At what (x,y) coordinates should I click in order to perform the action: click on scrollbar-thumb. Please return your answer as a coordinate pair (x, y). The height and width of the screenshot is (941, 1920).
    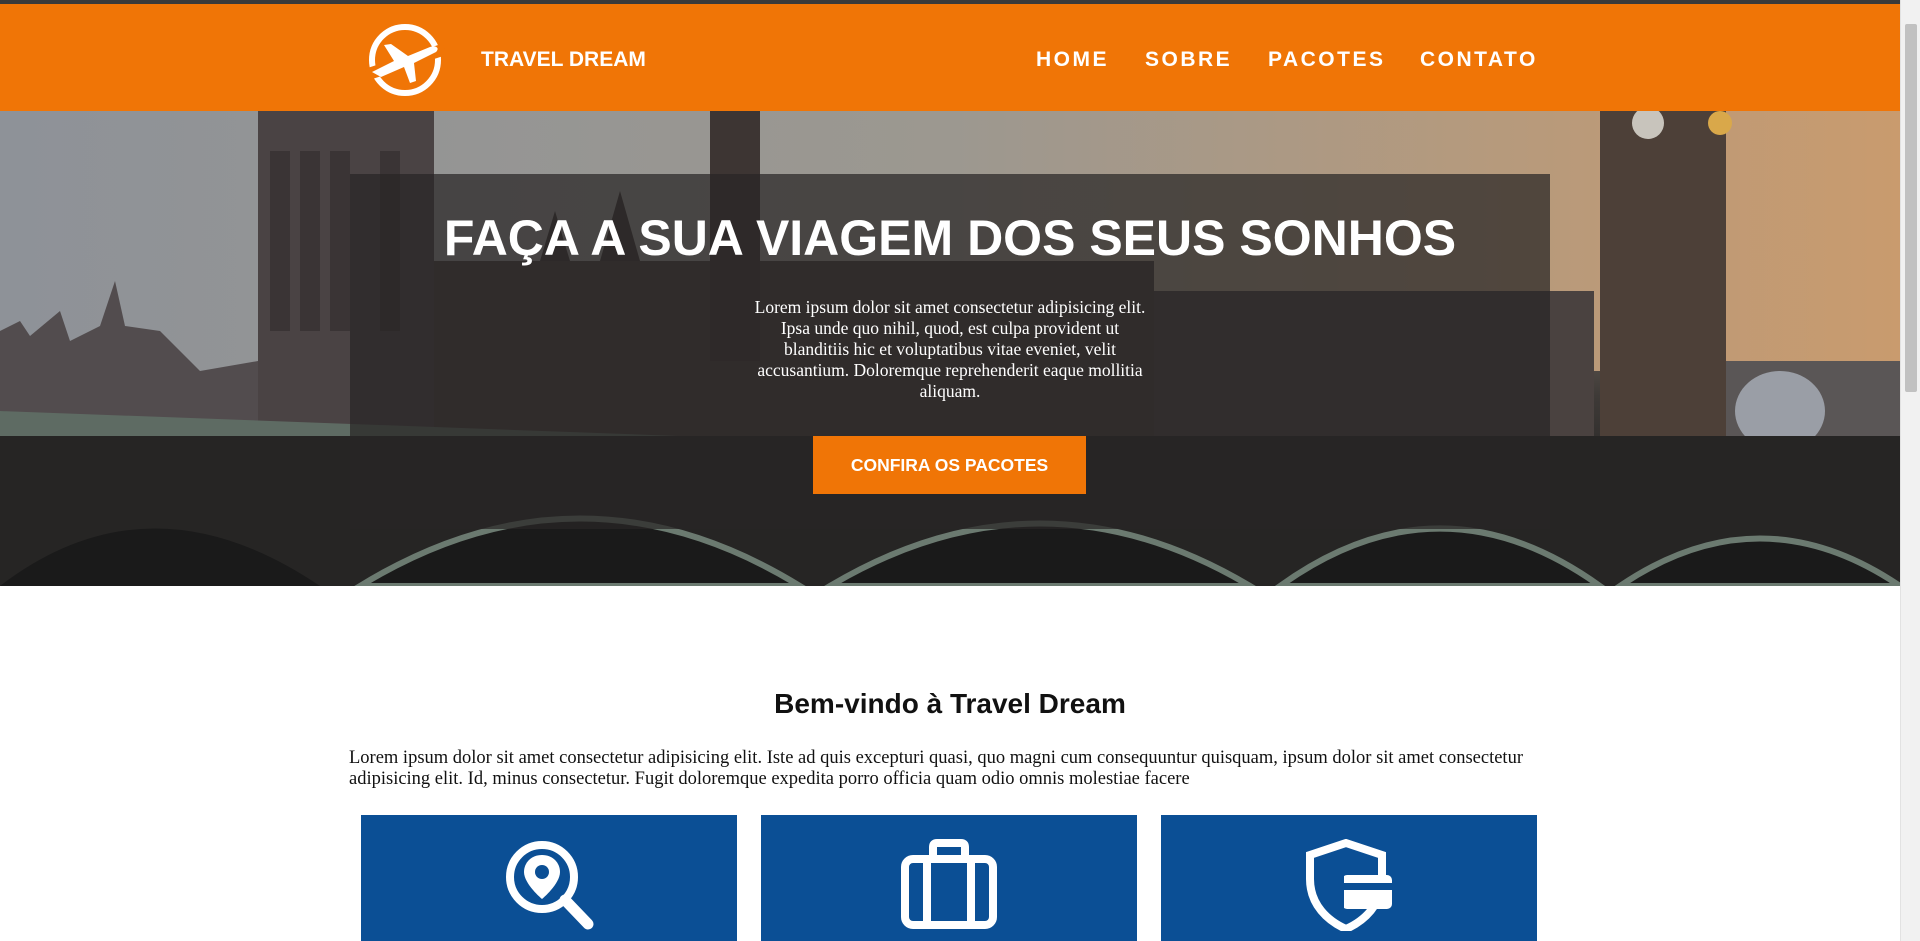
    Looking at the image, I should click on (1911, 208).